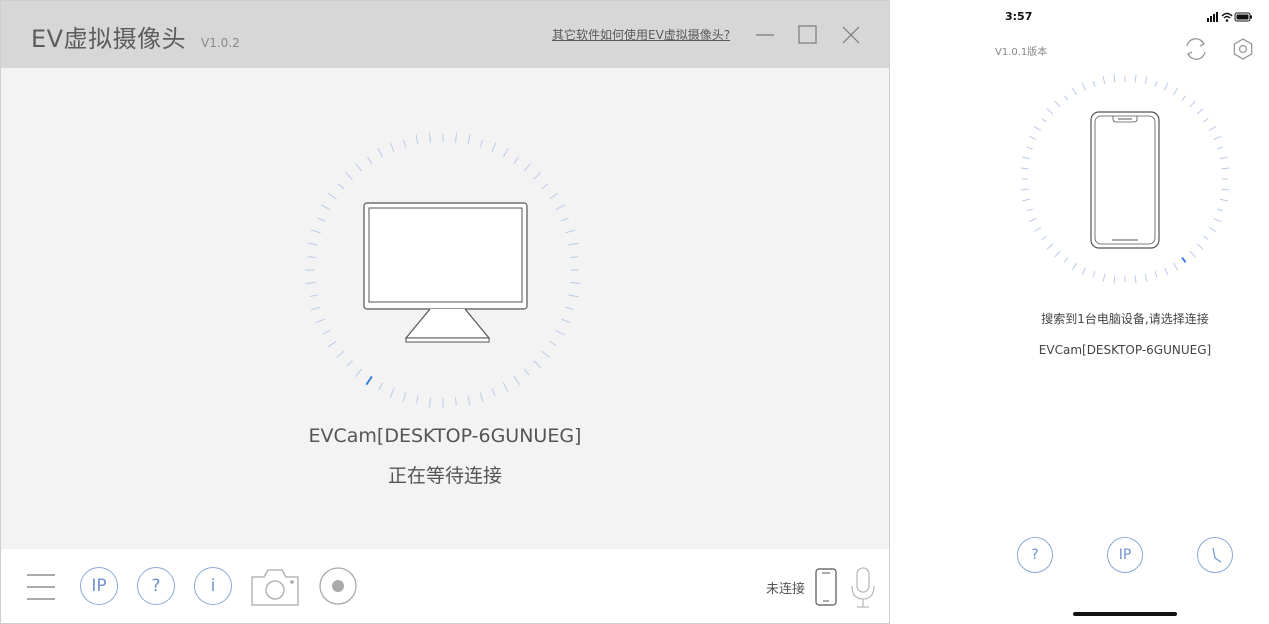 The height and width of the screenshot is (624, 1269). Describe the element at coordinates (641, 34) in the screenshot. I see `help-link: 其它软件如何使用EV虚拟摄像头?` at that location.